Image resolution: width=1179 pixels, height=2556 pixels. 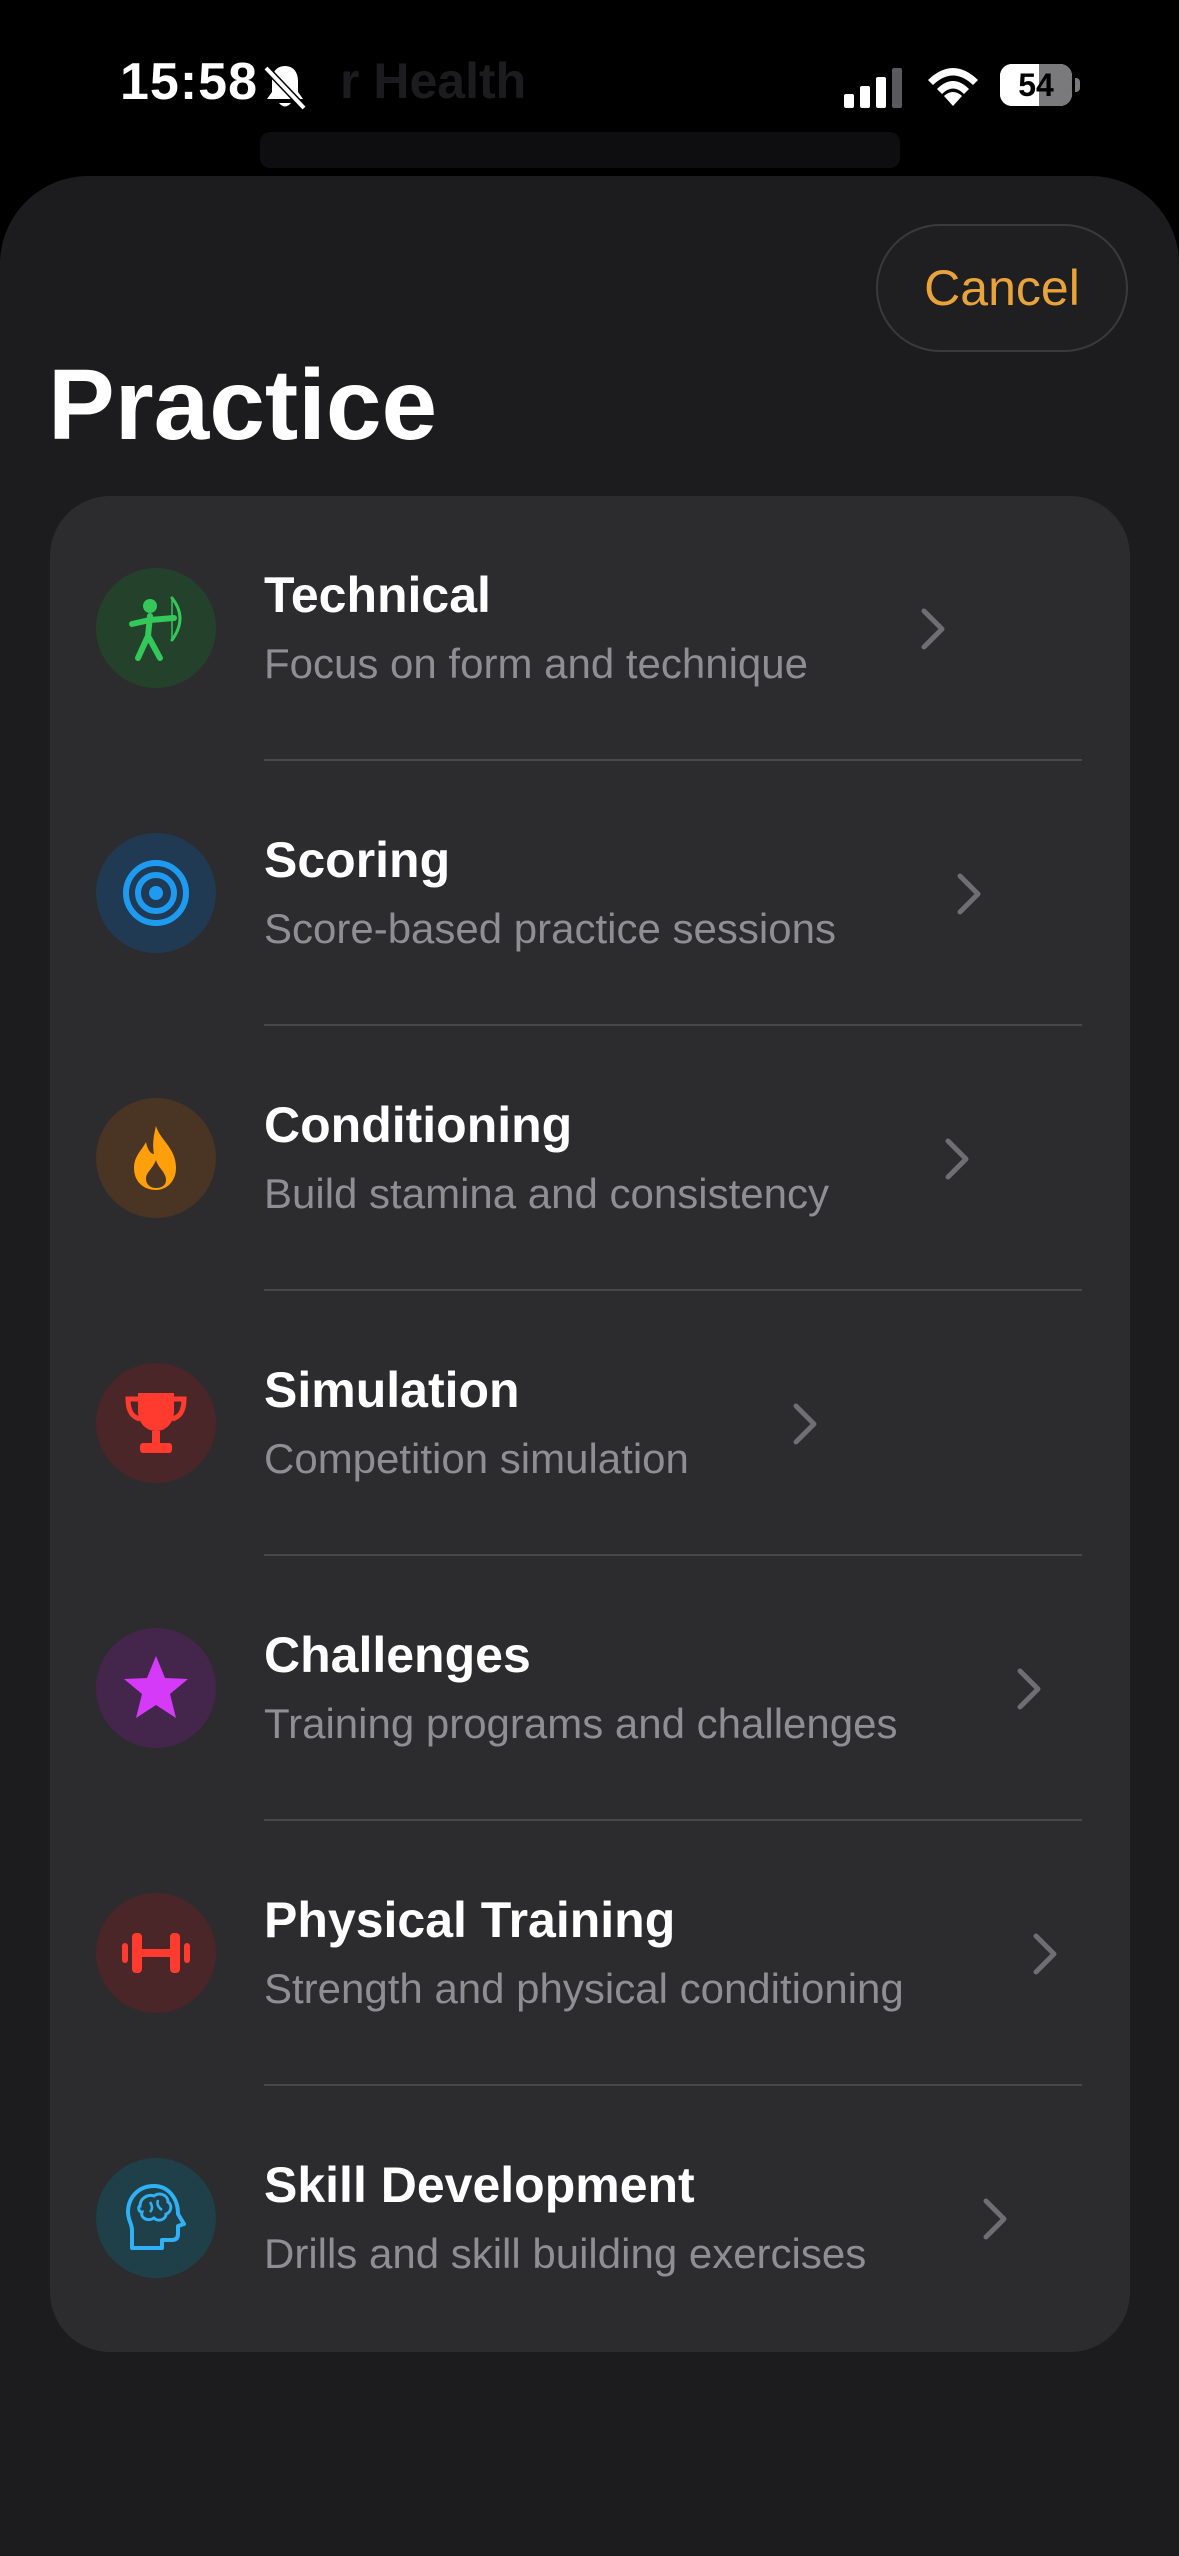 What do you see at coordinates (546, 1193) in the screenshot?
I see `list-item-subtitle: Build stamina and consistency` at bounding box center [546, 1193].